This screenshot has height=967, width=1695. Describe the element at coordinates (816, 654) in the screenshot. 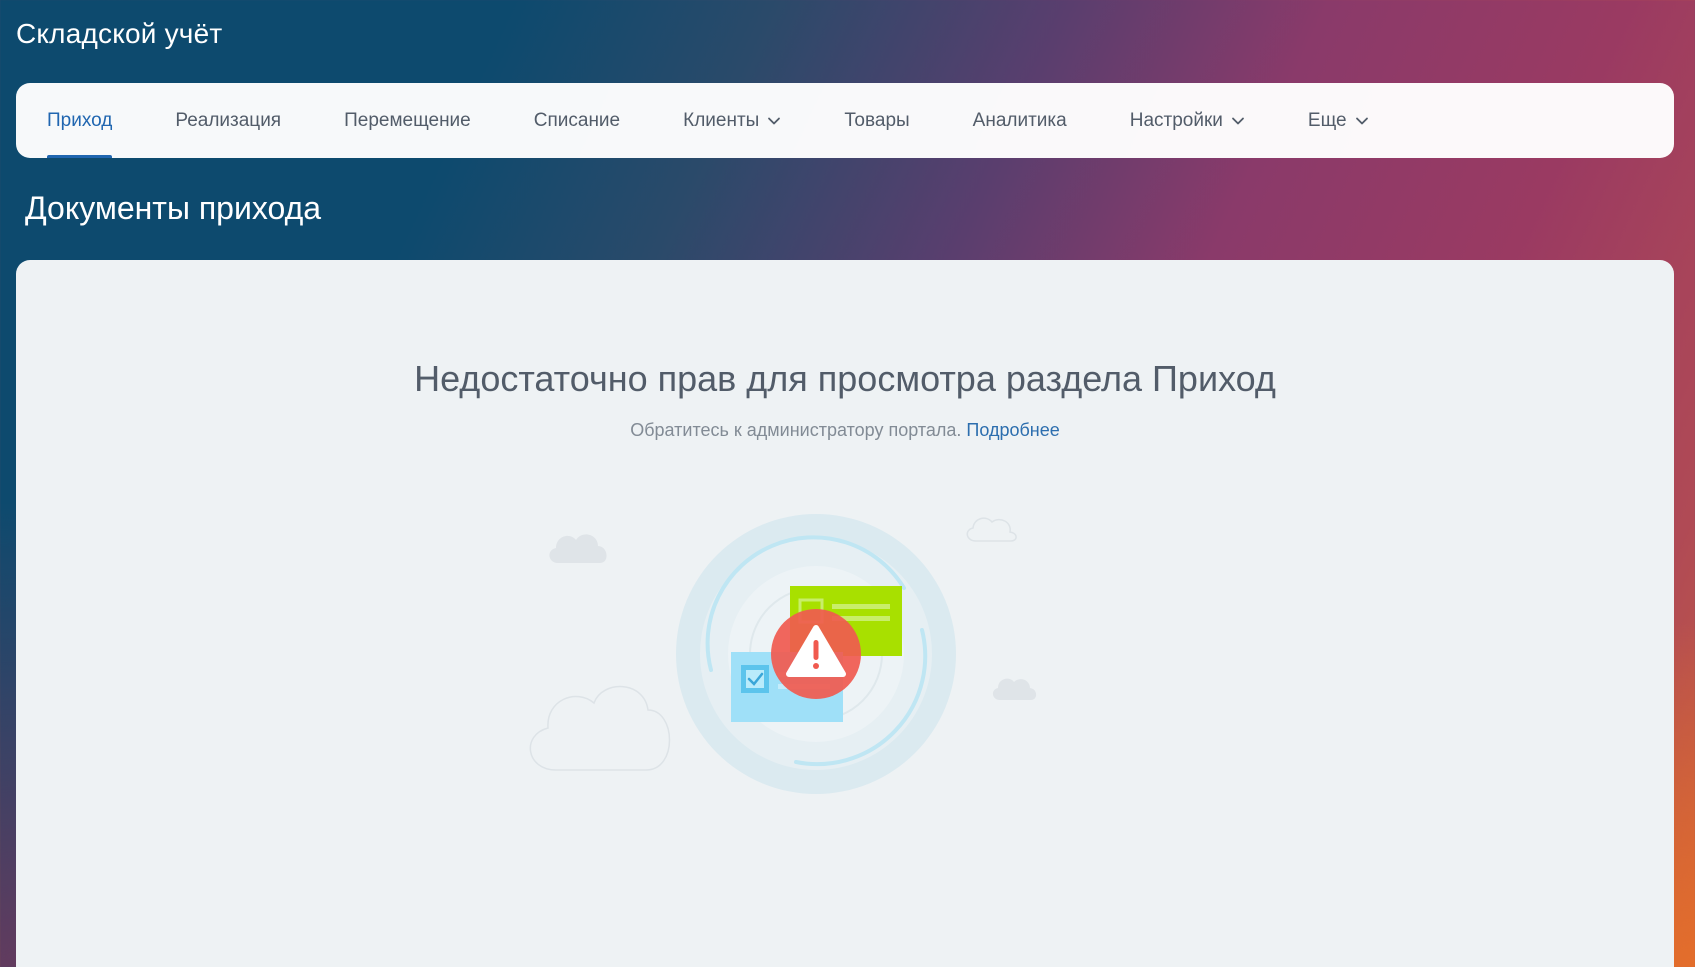

I see `warning-icon` at that location.